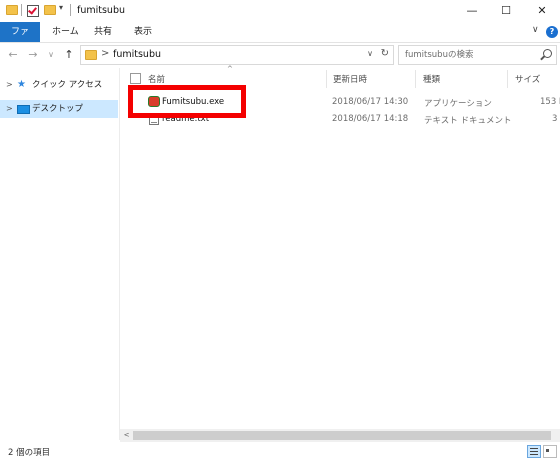 The height and width of the screenshot is (460, 560). Describe the element at coordinates (547, 53) in the screenshot. I see `search-icon` at that location.